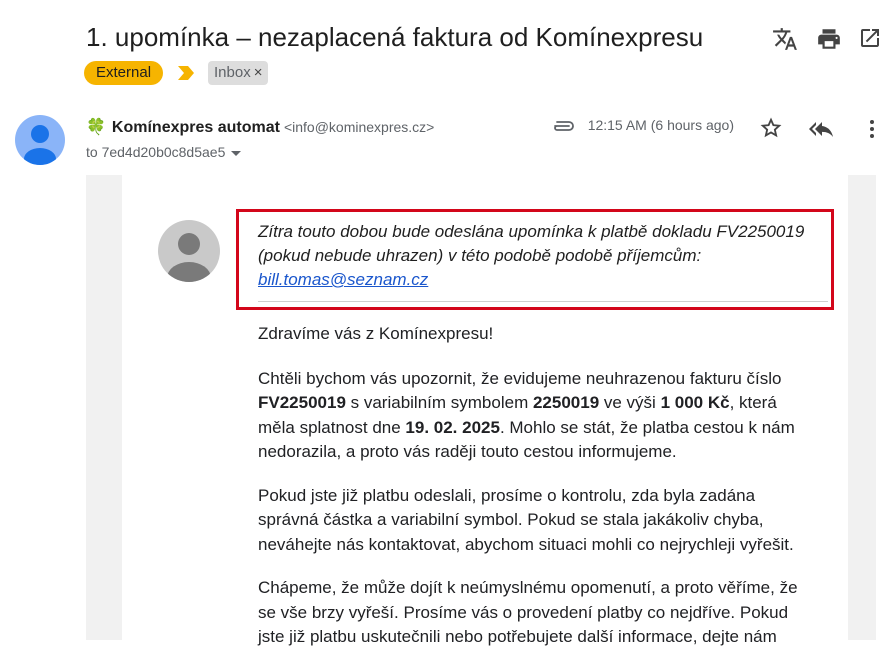 This screenshot has height=669, width=890. Describe the element at coordinates (196, 127) in the screenshot. I see `sender-name: Komínexpres automat` at that location.